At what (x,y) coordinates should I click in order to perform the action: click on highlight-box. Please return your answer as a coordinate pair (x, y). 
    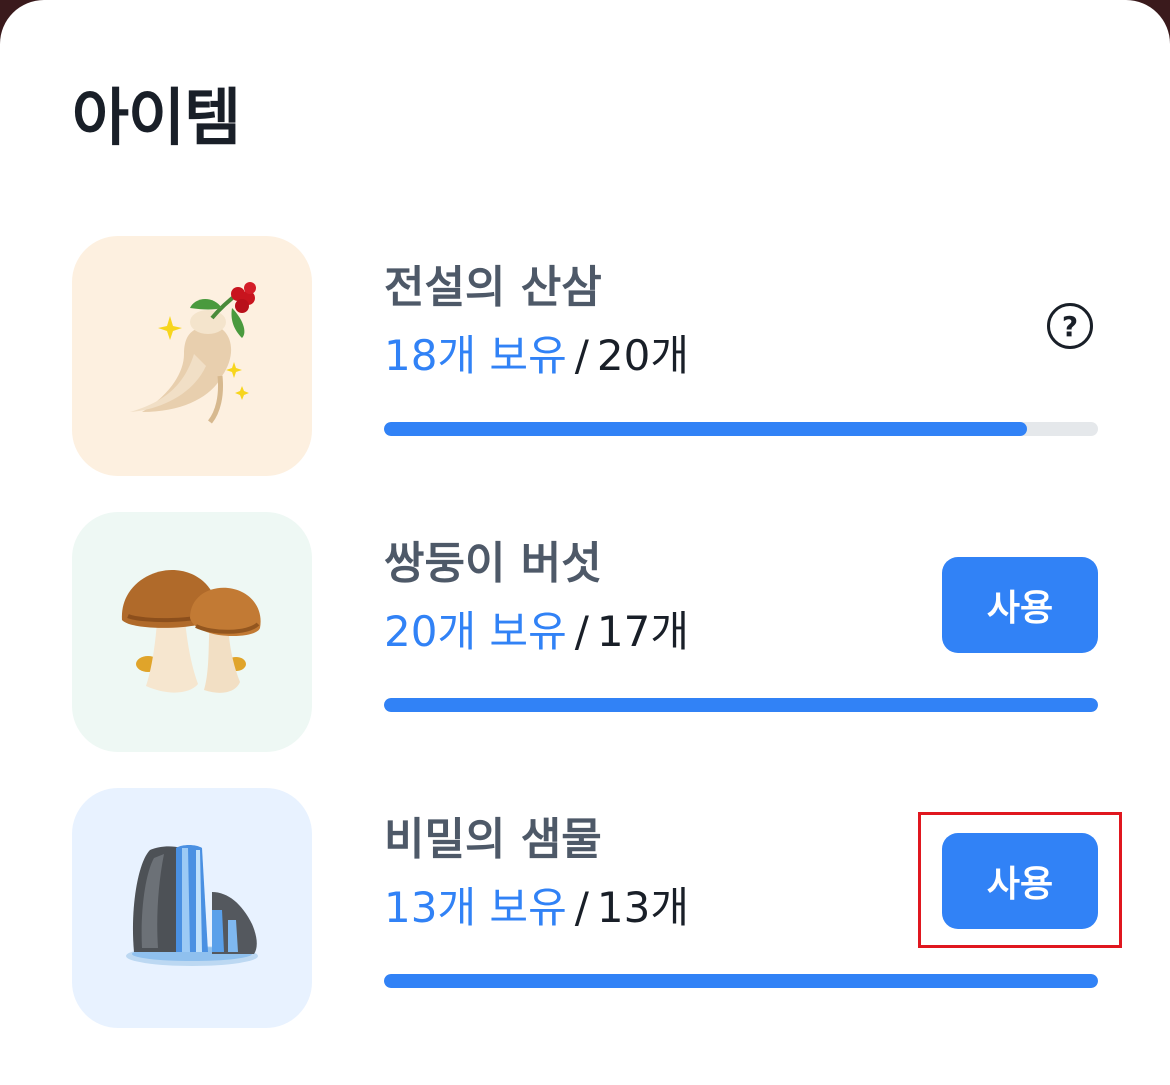
    Looking at the image, I should click on (1020, 880).